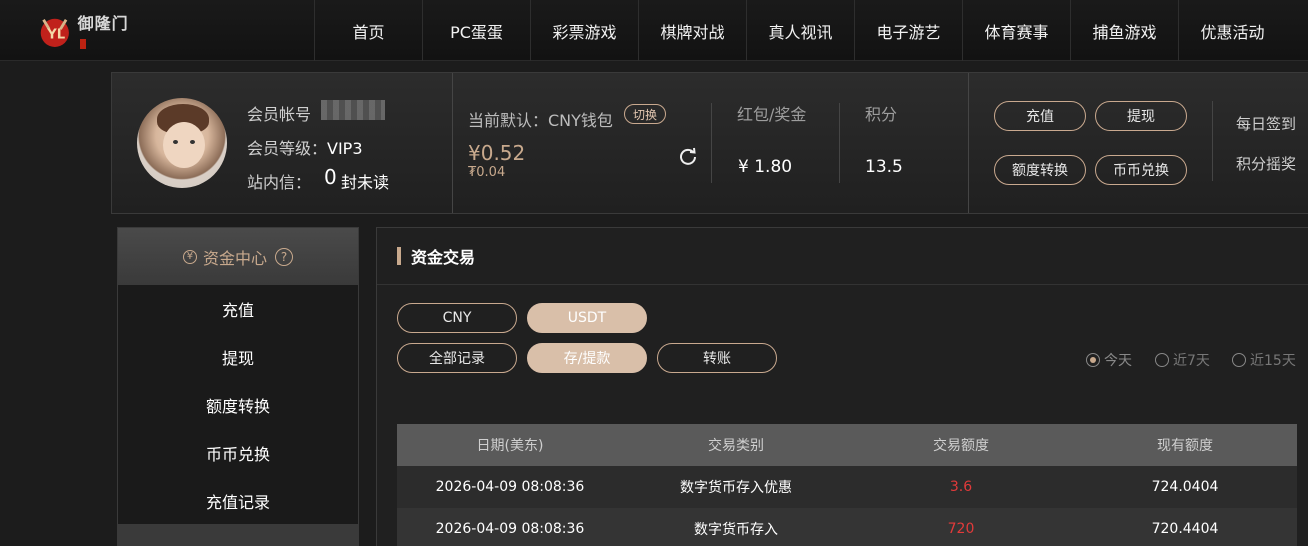 The image size is (1308, 546). What do you see at coordinates (510, 446) in the screenshot?
I see `col-date: 日期(美东)` at bounding box center [510, 446].